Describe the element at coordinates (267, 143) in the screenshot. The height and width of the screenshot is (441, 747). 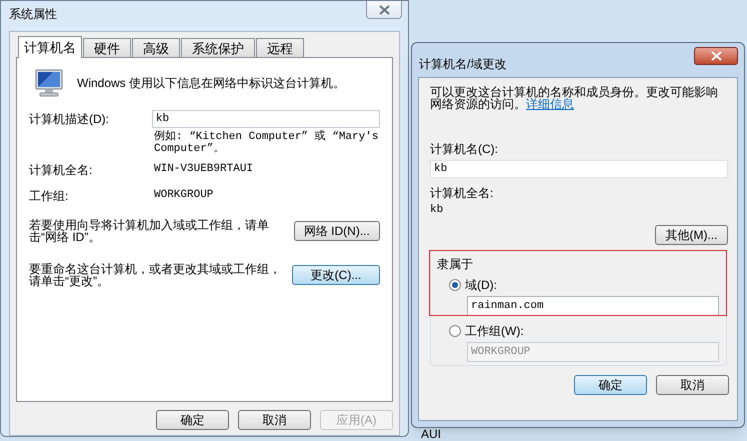
I see `example-text: 例如: “Kitchen Computer” 或 “Mary's Computer”。` at that location.